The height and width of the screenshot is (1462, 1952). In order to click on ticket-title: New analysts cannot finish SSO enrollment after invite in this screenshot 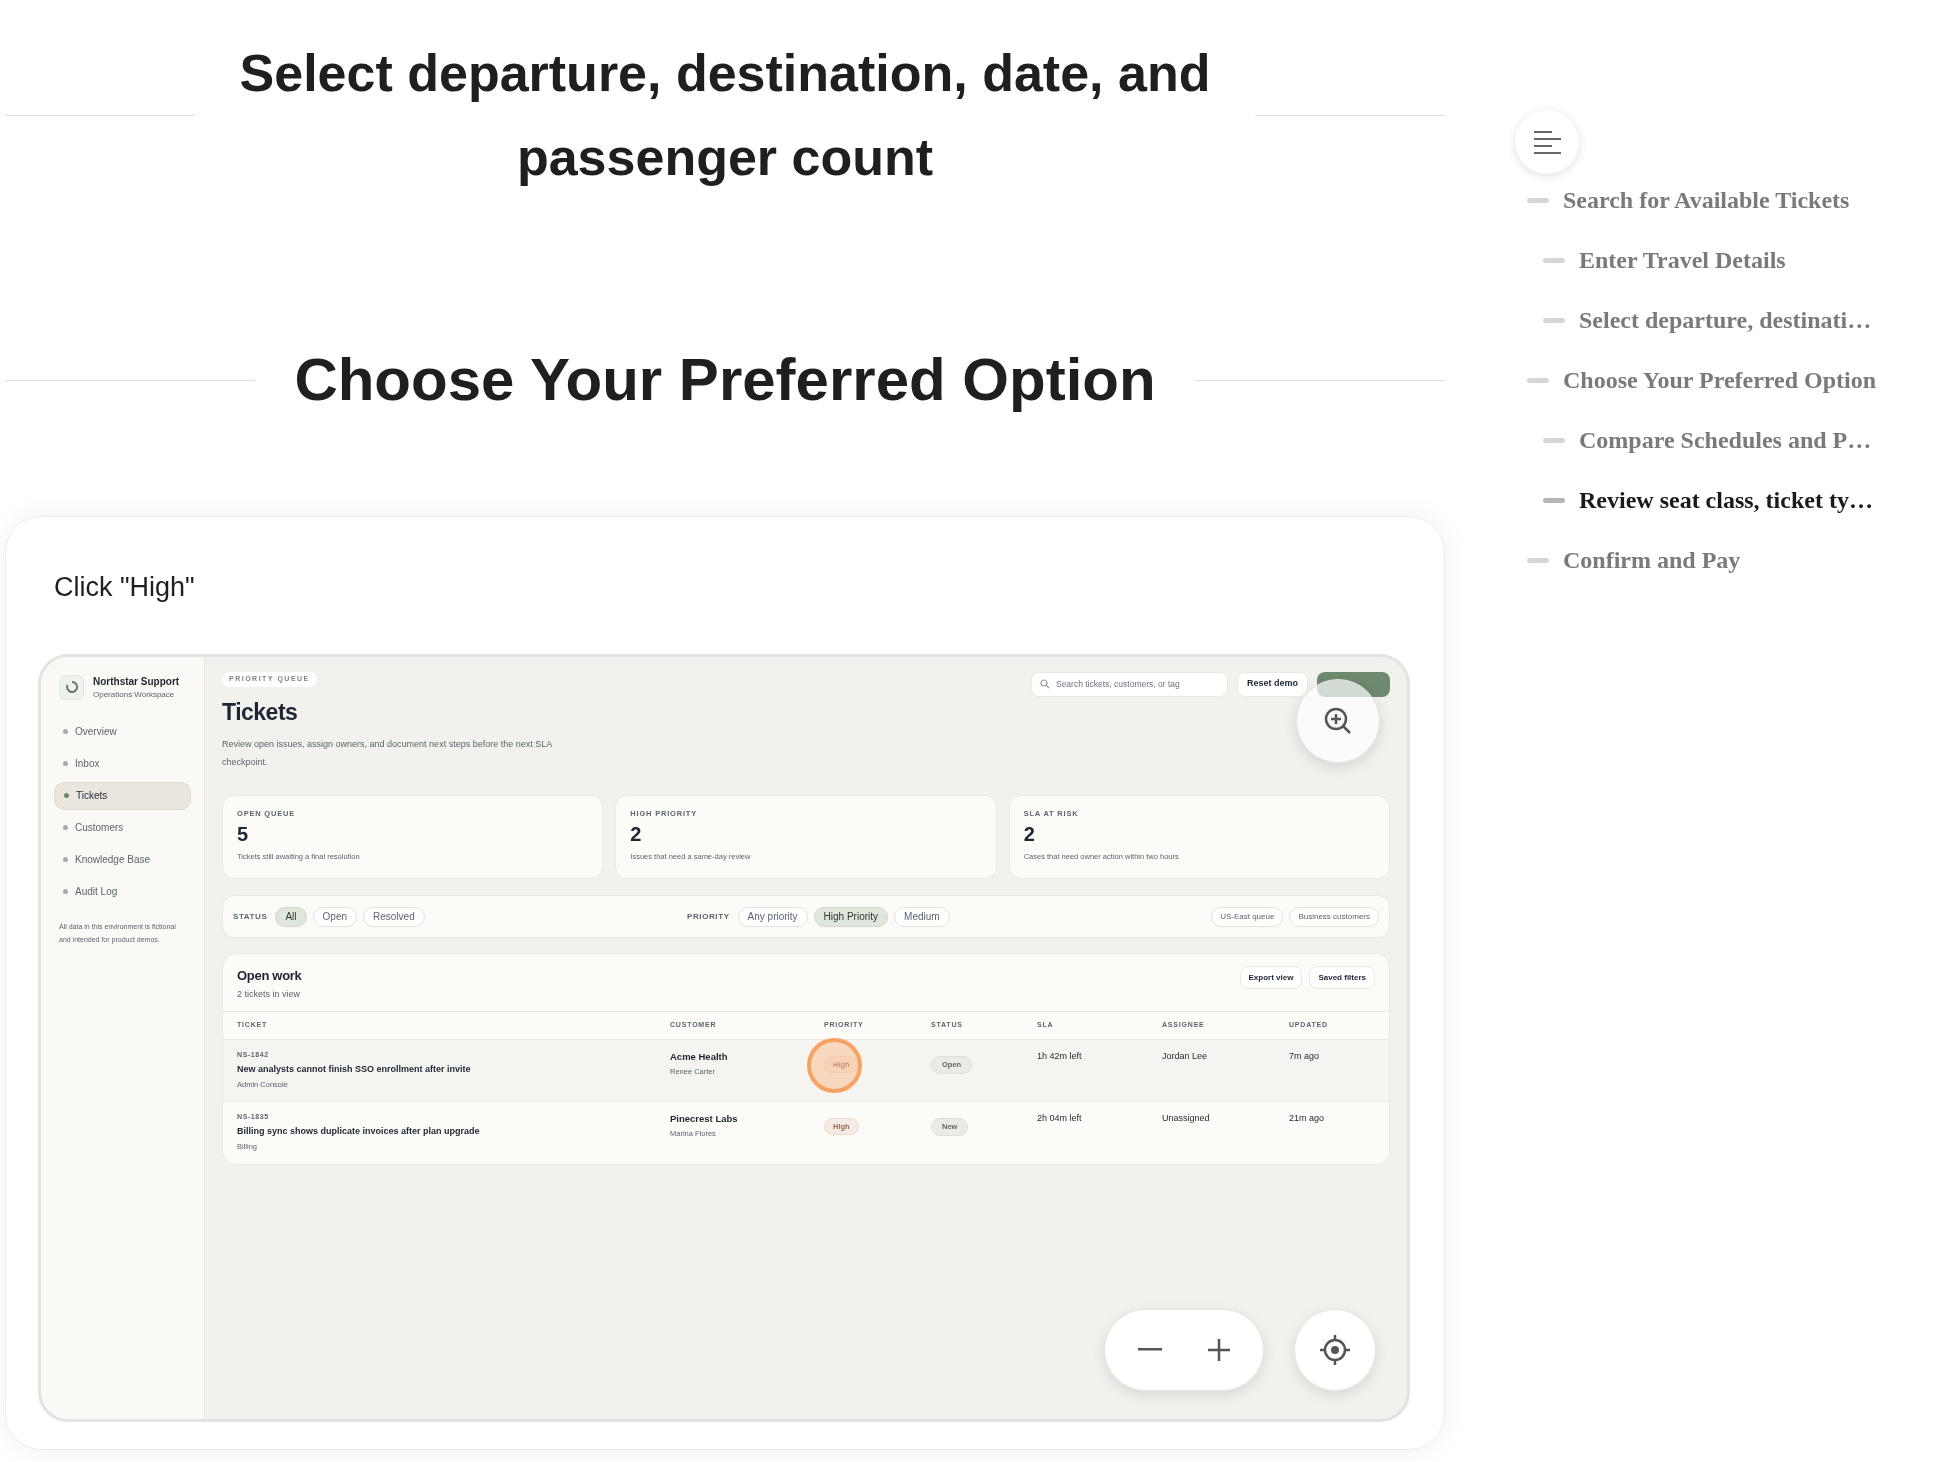, I will do `click(354, 1069)`.